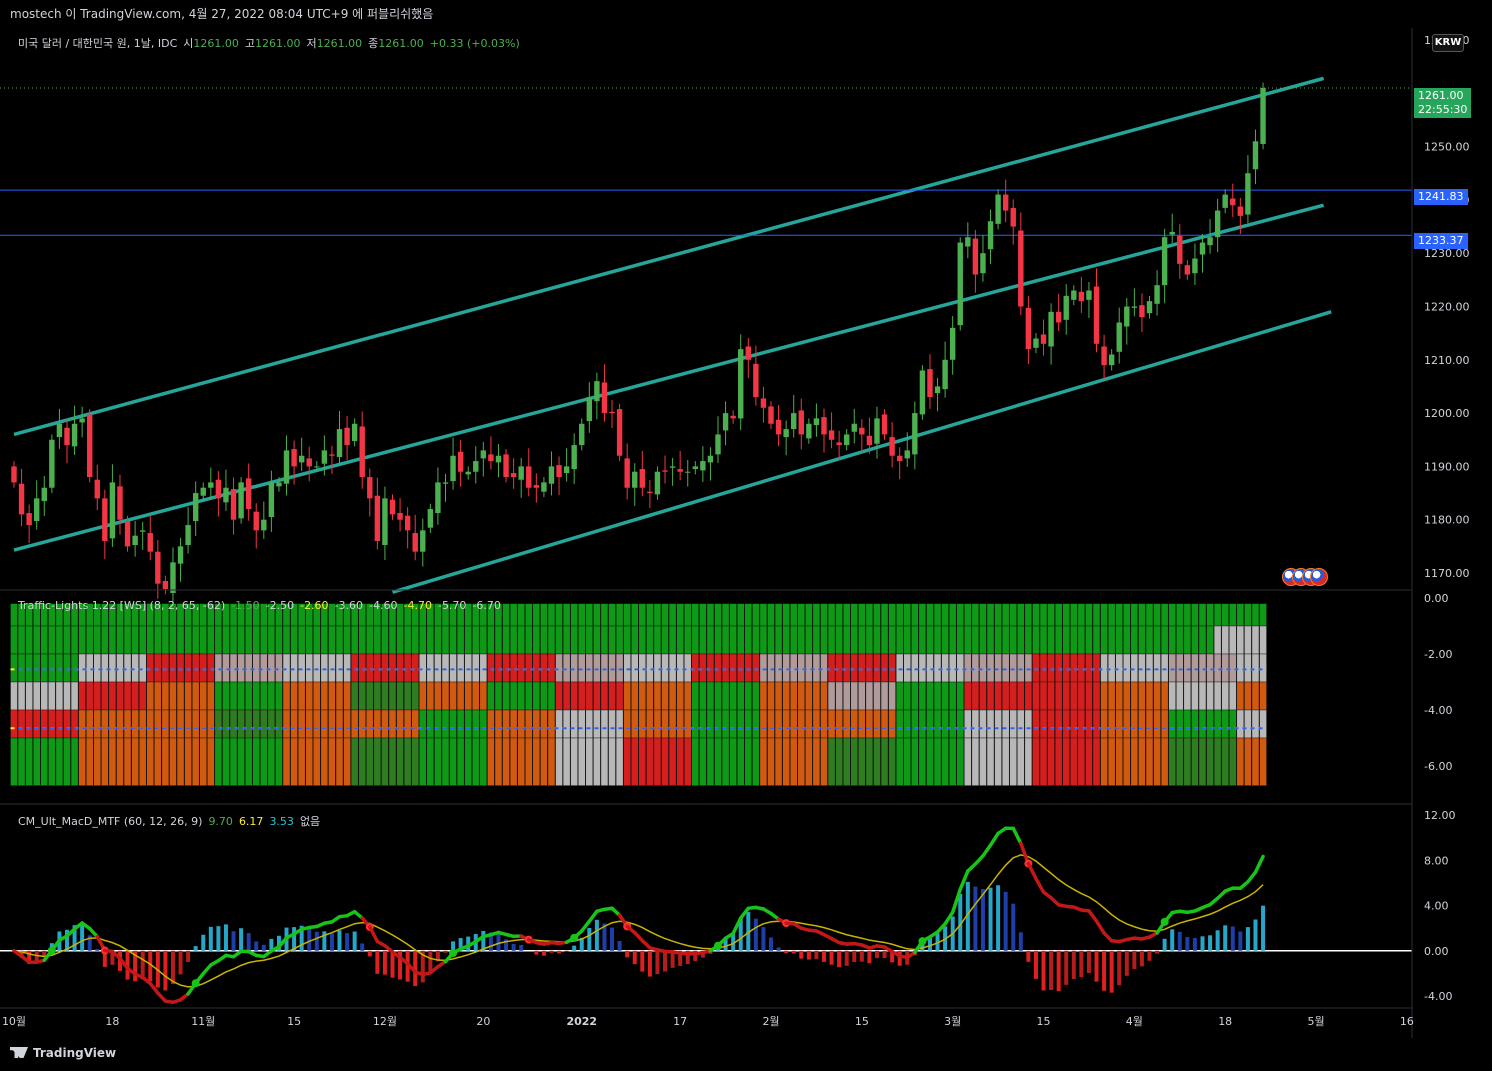  What do you see at coordinates (112, 1021) in the screenshot?
I see `x-tick-label: 18` at bounding box center [112, 1021].